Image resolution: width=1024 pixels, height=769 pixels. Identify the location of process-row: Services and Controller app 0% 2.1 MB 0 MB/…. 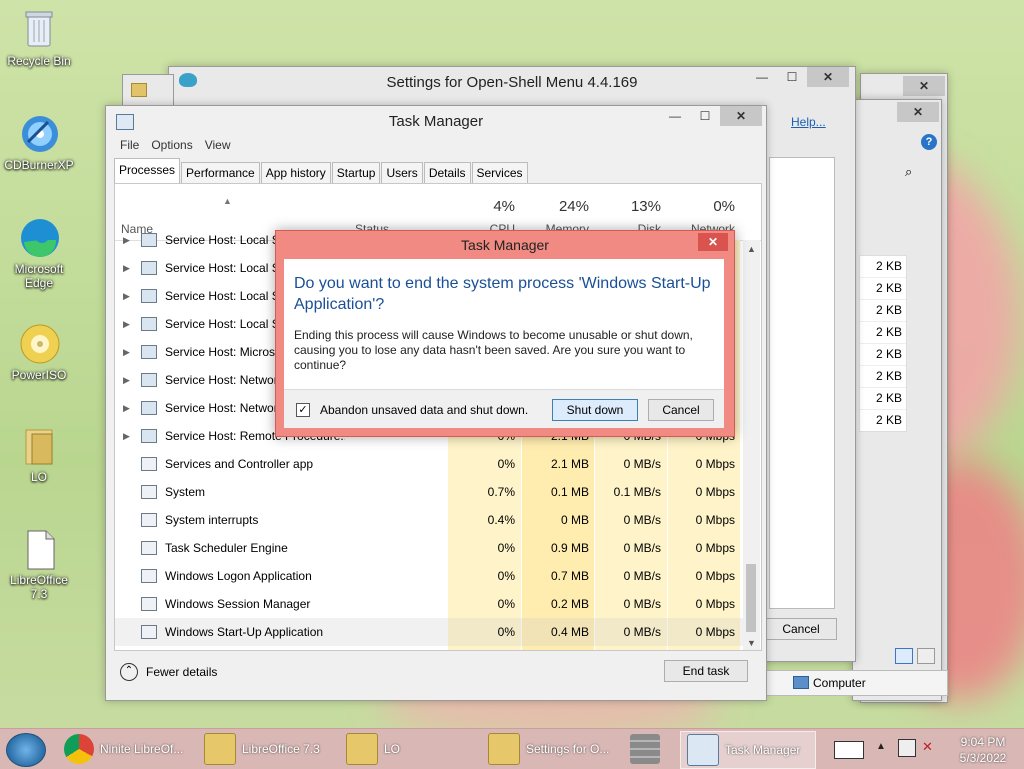
(431, 464).